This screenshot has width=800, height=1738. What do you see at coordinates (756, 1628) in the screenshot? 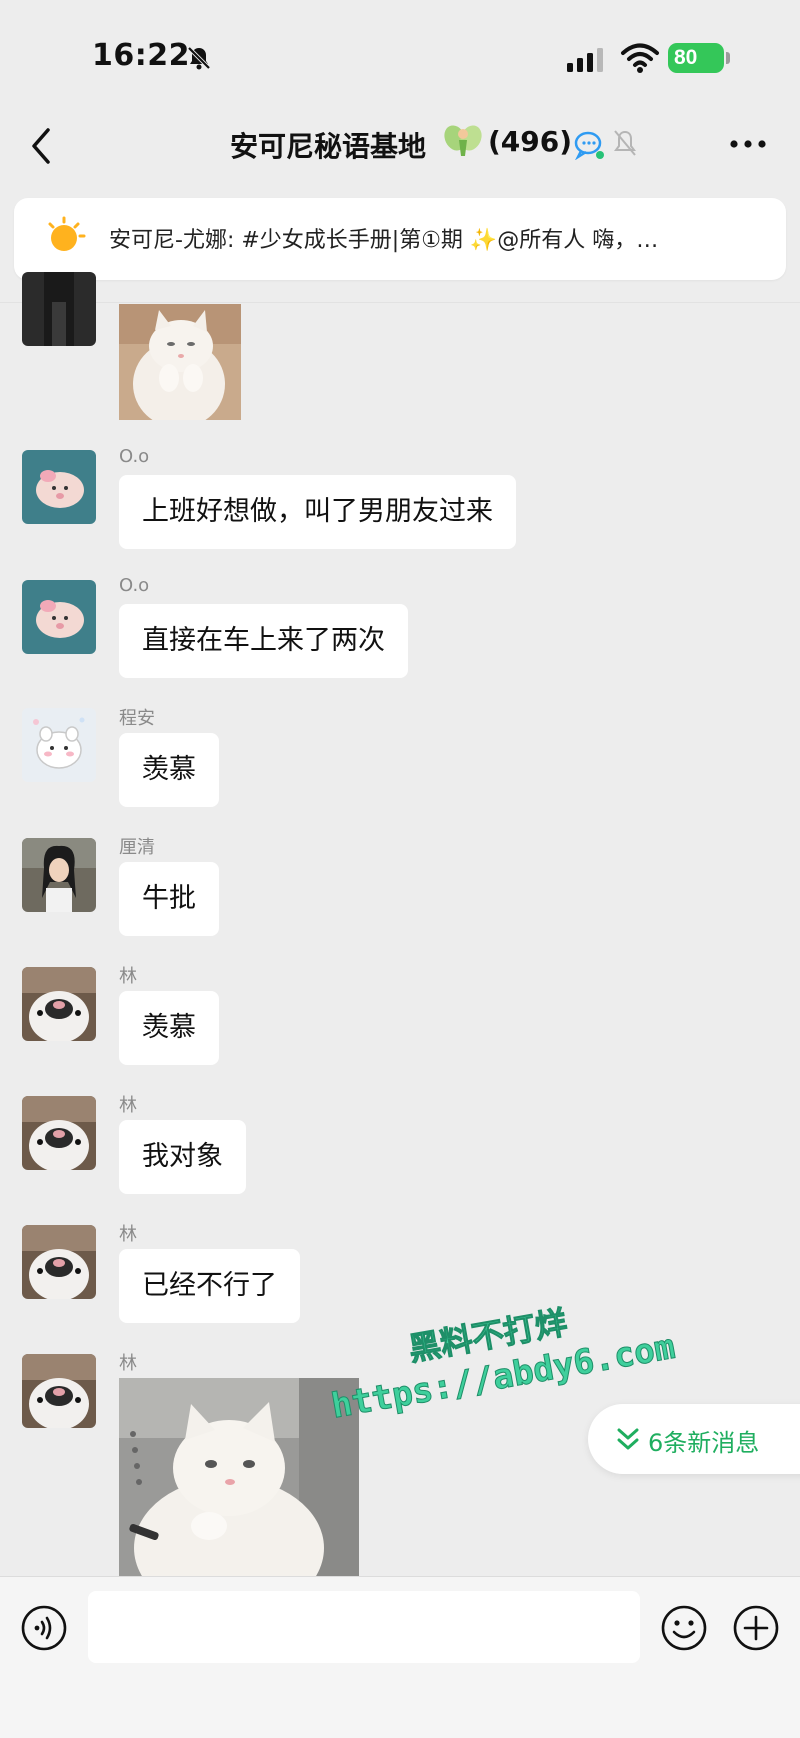
I see `plus-icon` at bounding box center [756, 1628].